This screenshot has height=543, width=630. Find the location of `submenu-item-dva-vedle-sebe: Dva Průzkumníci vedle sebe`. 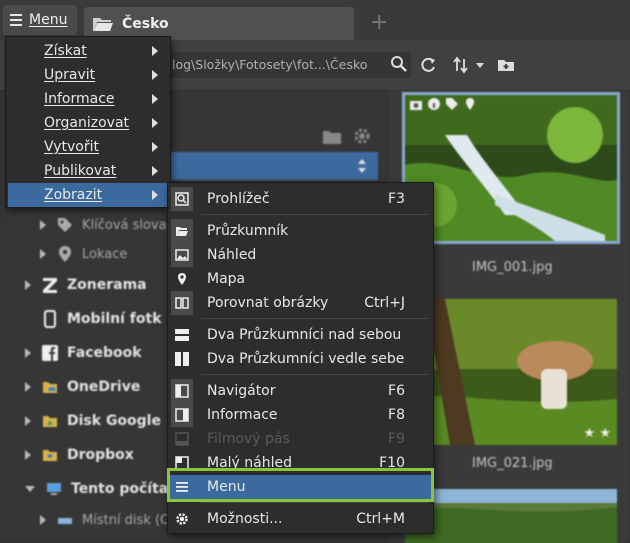

submenu-item-dva-vedle-sebe: Dva Průzkumníci vedle sebe is located at coordinates (300, 359).